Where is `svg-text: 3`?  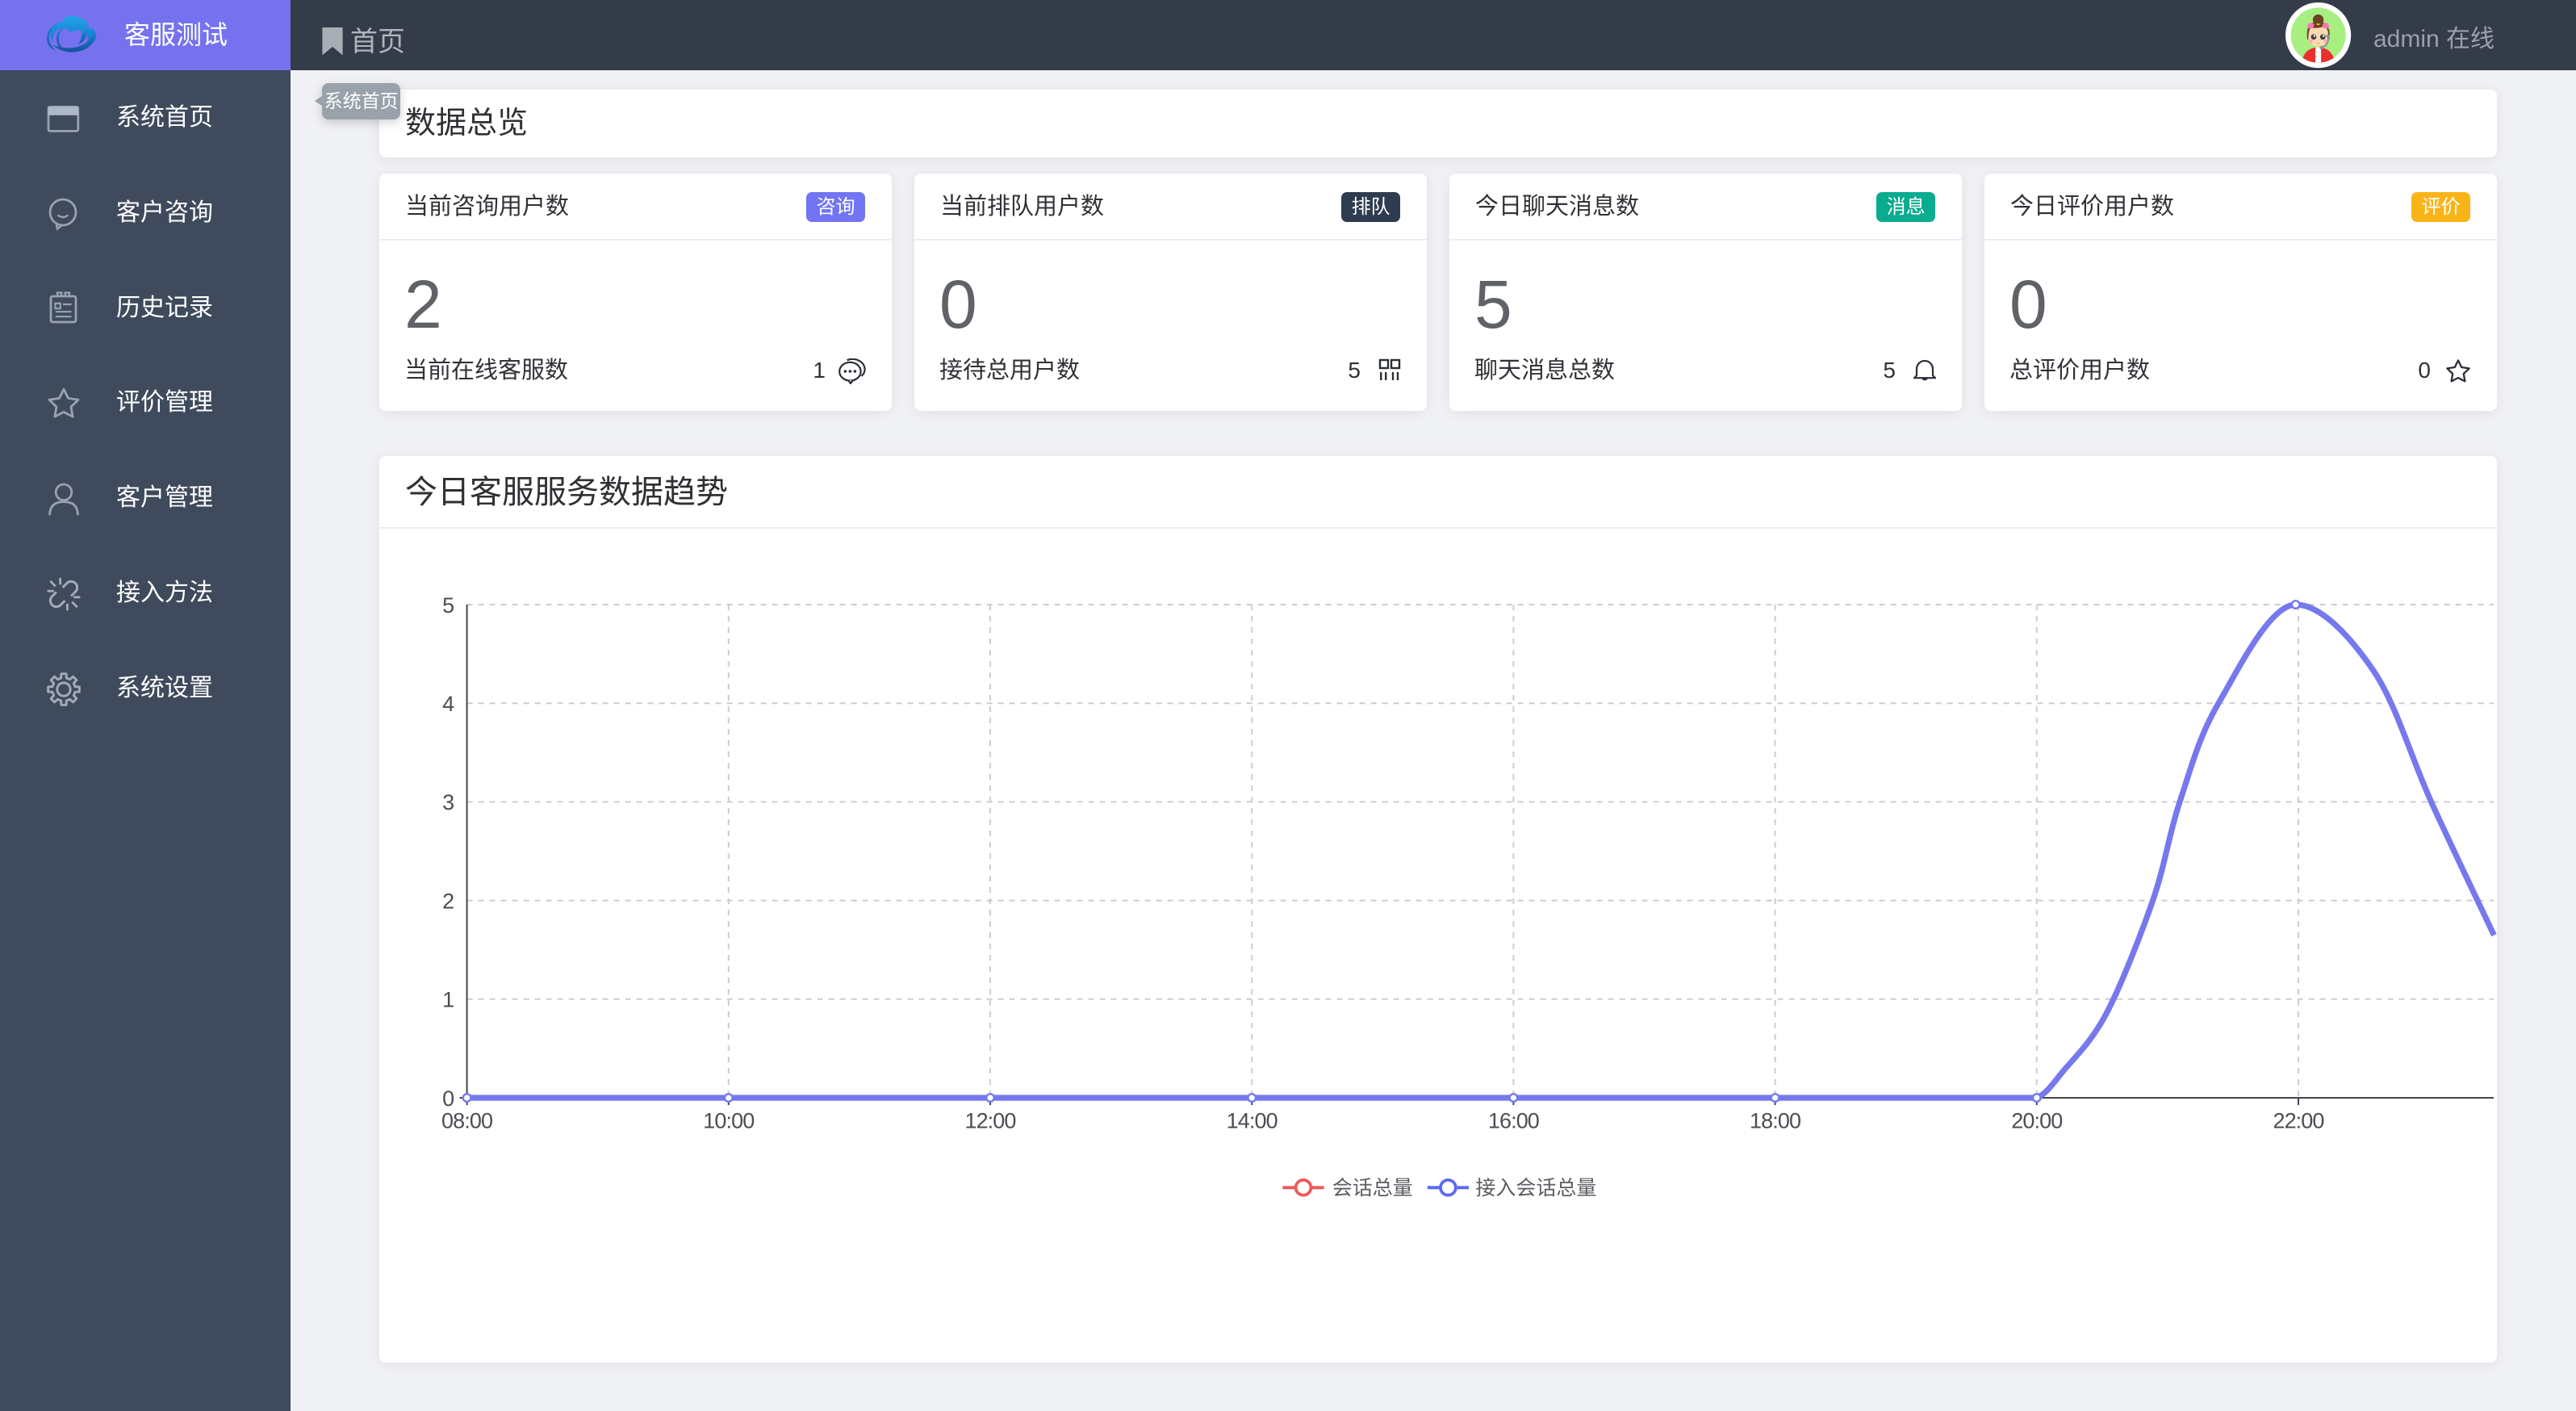
svg-text: 3 is located at coordinates (448, 802).